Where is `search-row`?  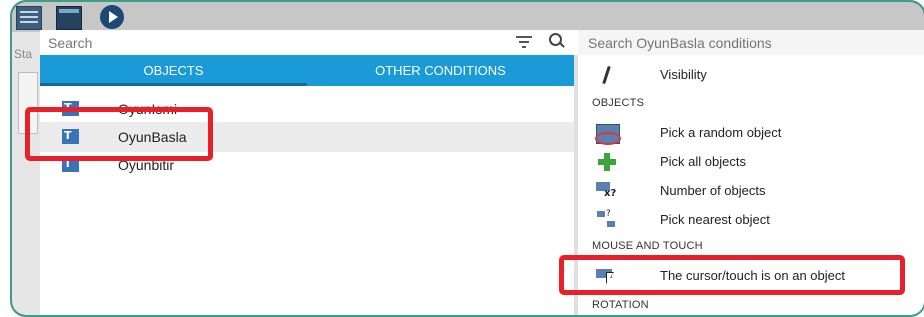 search-row is located at coordinates (482, 42).